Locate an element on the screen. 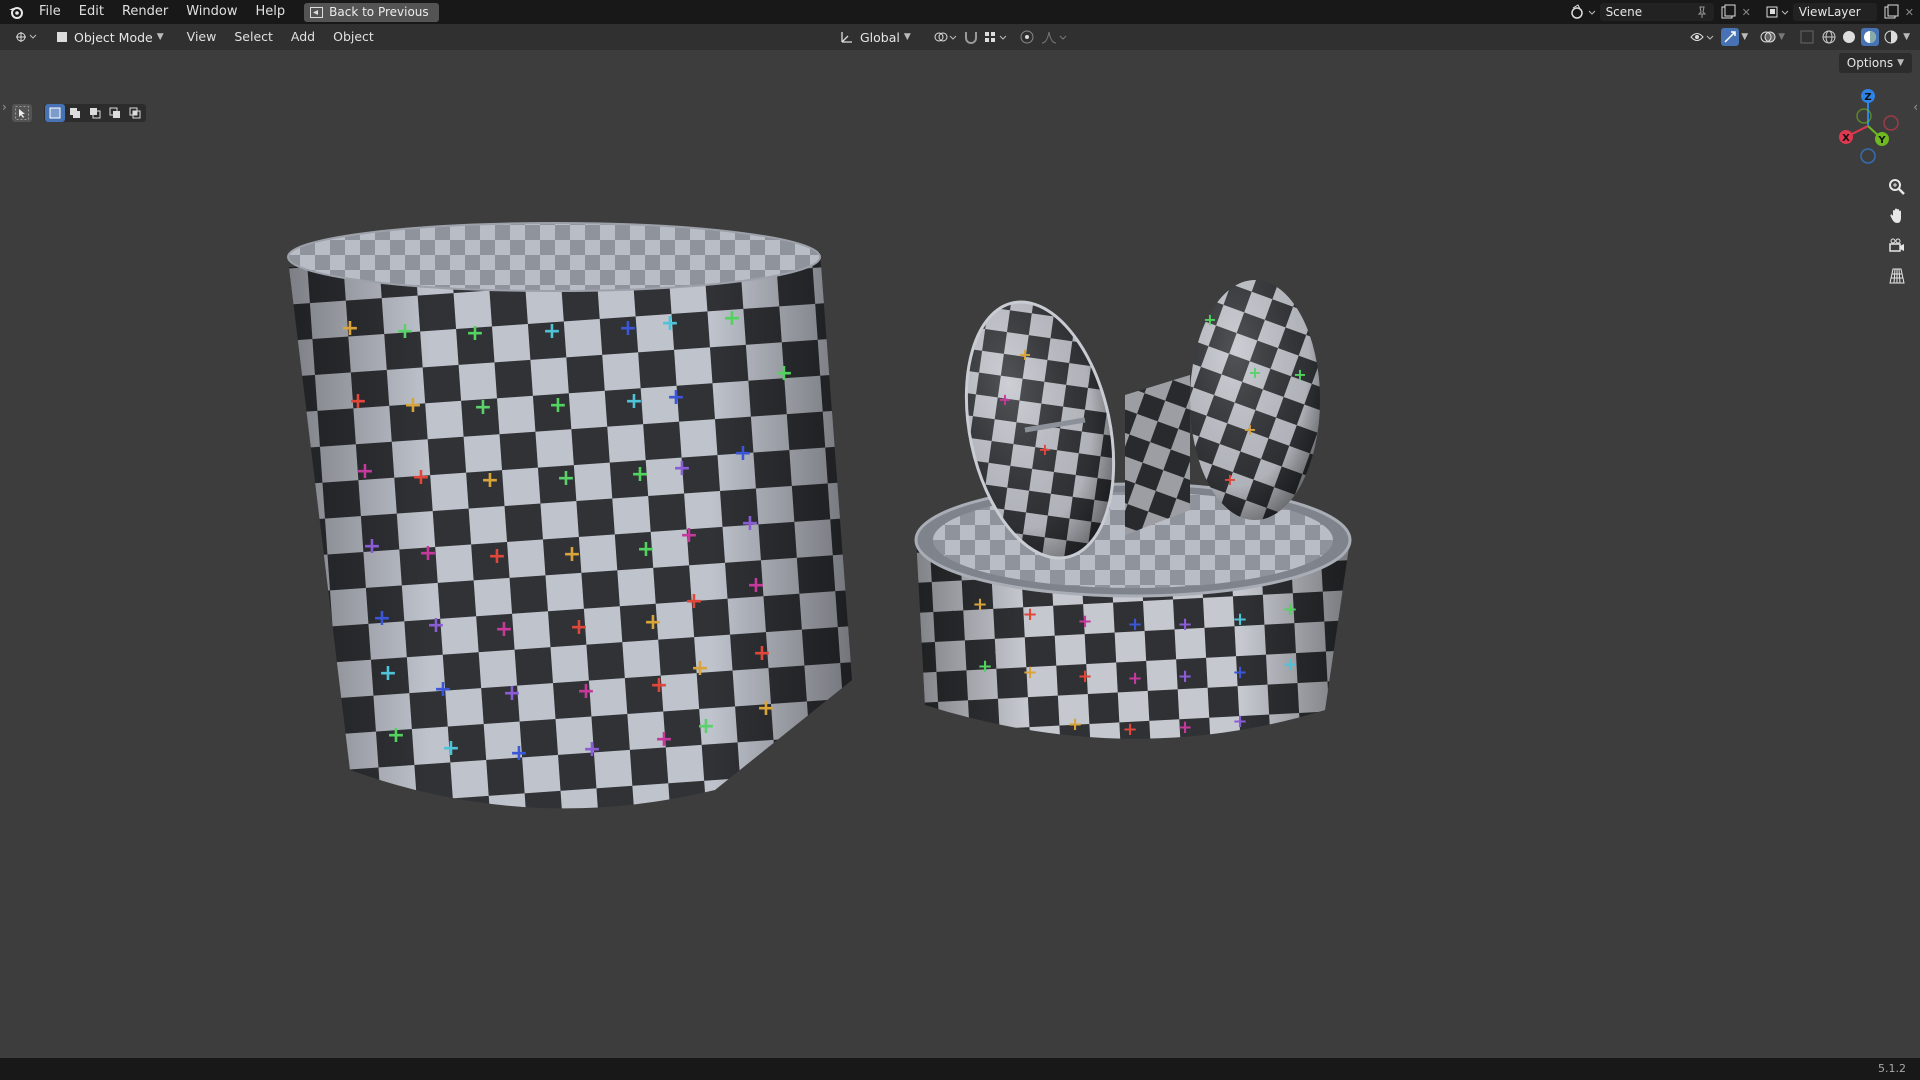 Image resolution: width=1920 pixels, height=1080 pixels. pan-button is located at coordinates (1897, 216).